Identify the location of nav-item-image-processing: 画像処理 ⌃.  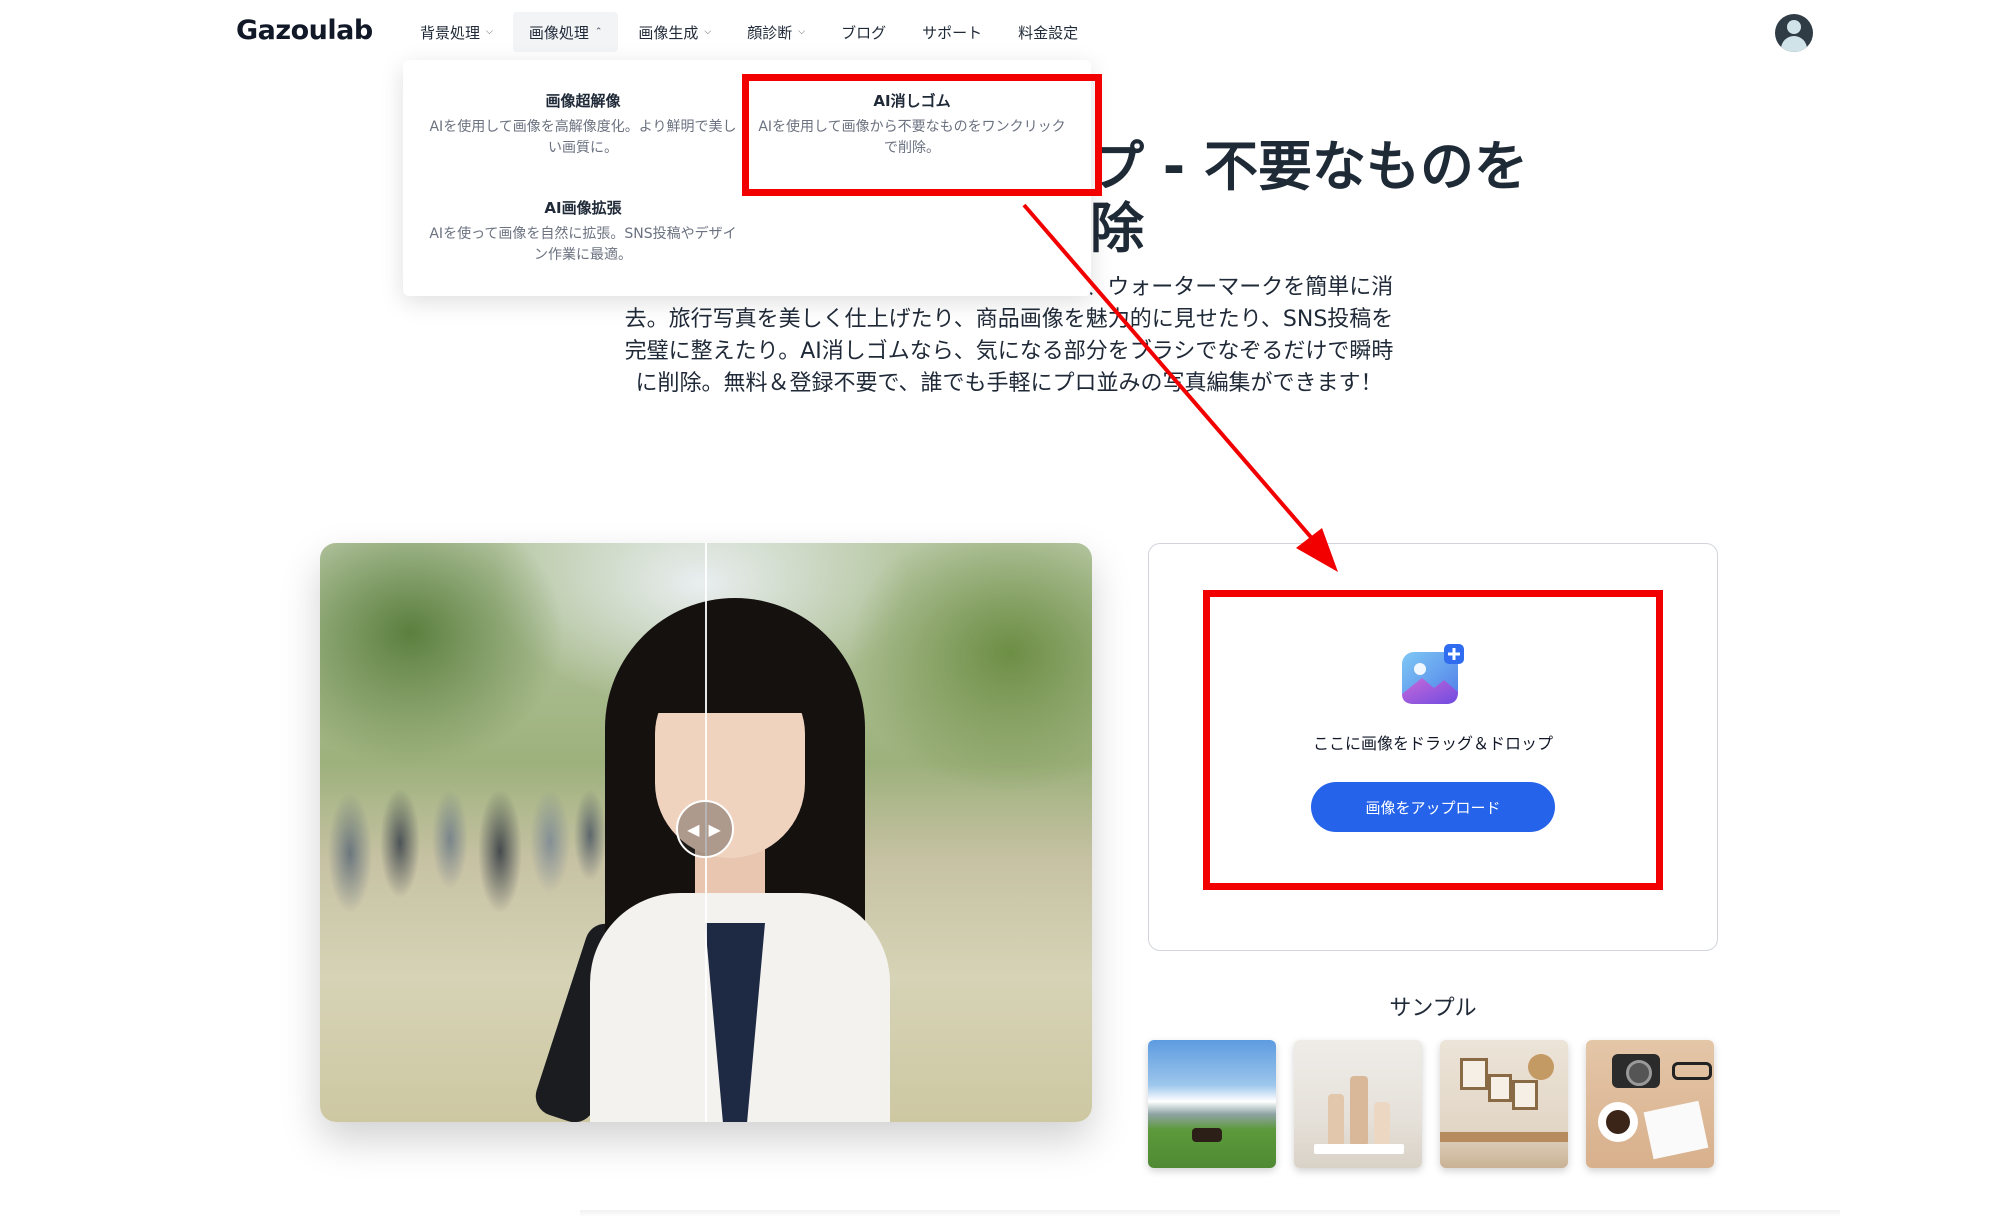
(565, 32).